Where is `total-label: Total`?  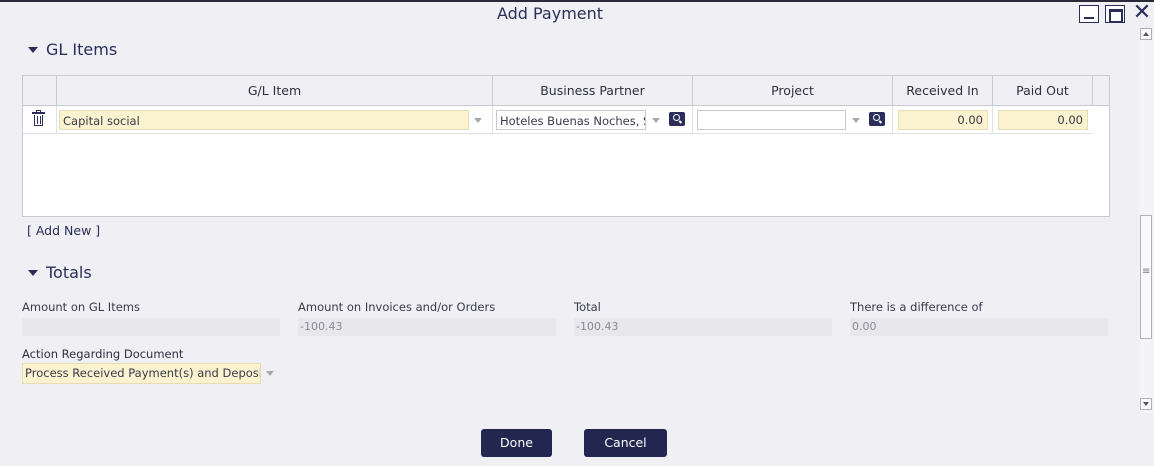 total-label: Total is located at coordinates (587, 307).